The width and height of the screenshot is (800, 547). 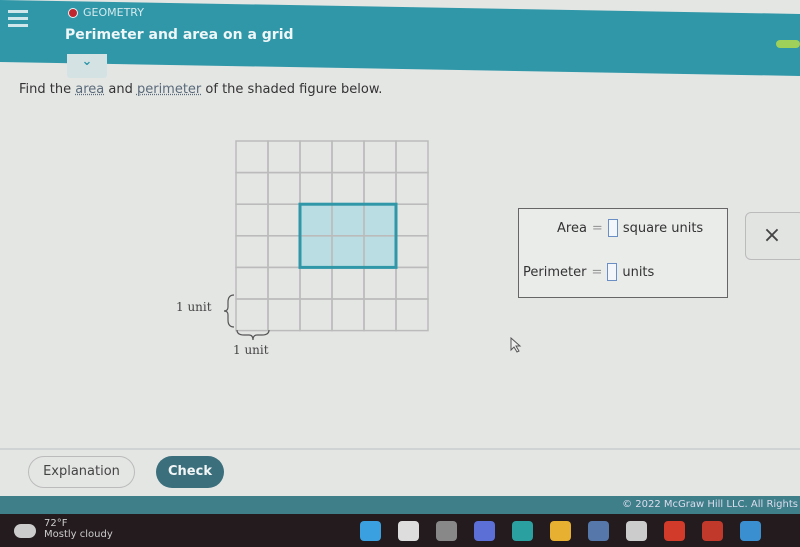 I want to click on q-mid: and, so click(x=120, y=89).